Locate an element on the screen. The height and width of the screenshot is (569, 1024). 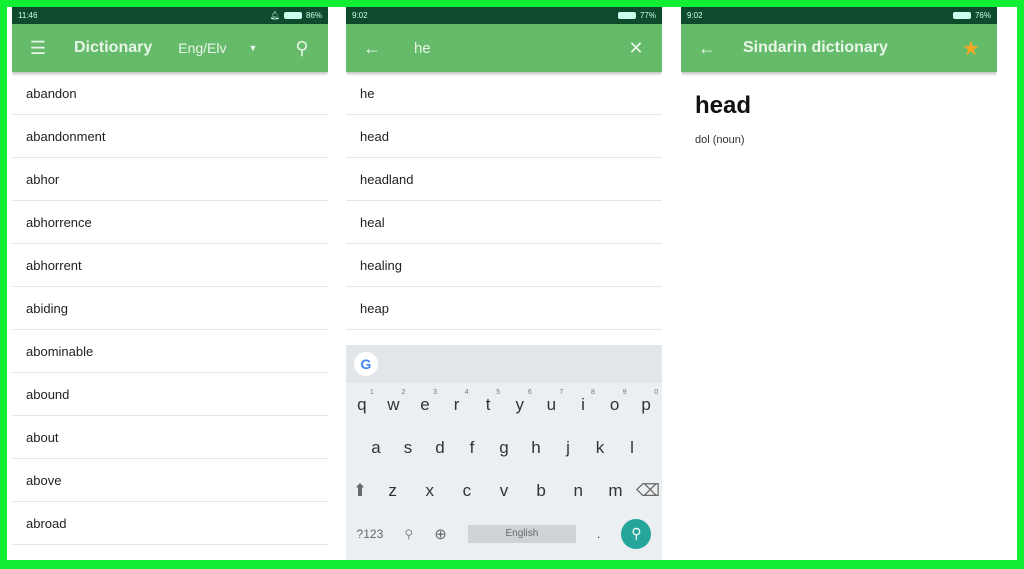
period-key: . is located at coordinates (598, 534).